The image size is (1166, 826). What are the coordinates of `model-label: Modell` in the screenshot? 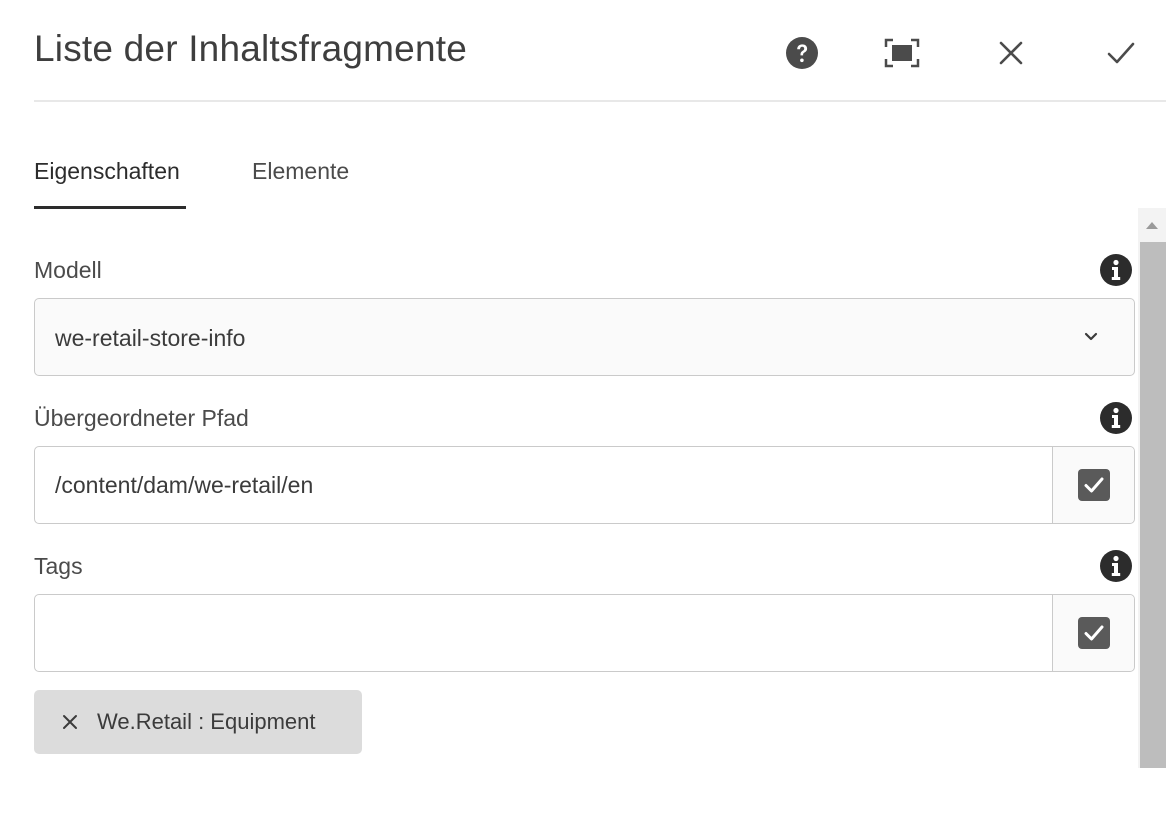 It's located at (68, 270).